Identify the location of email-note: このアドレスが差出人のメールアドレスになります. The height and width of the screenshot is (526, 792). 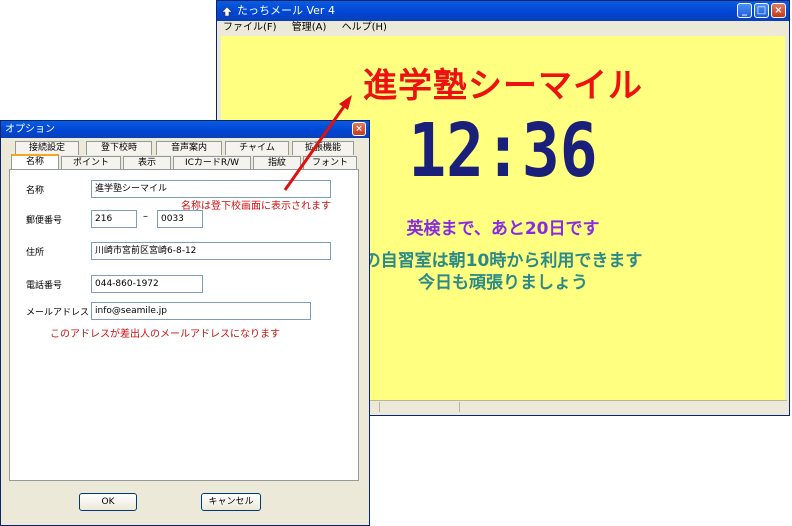
(165, 334).